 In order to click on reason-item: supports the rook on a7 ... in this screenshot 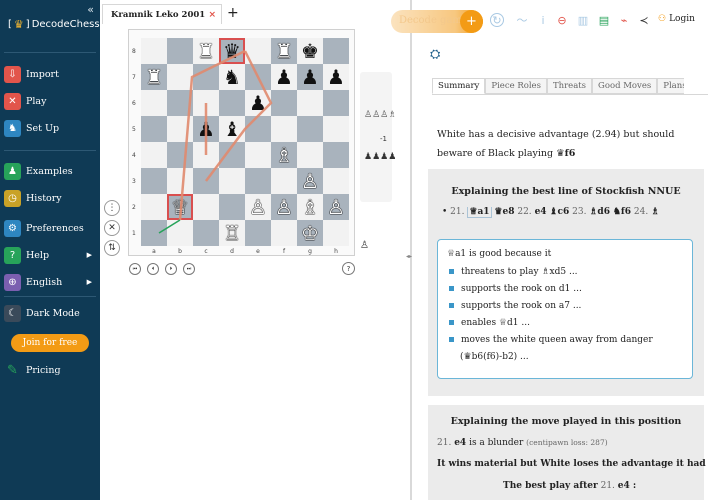, I will do `click(515, 306)`.